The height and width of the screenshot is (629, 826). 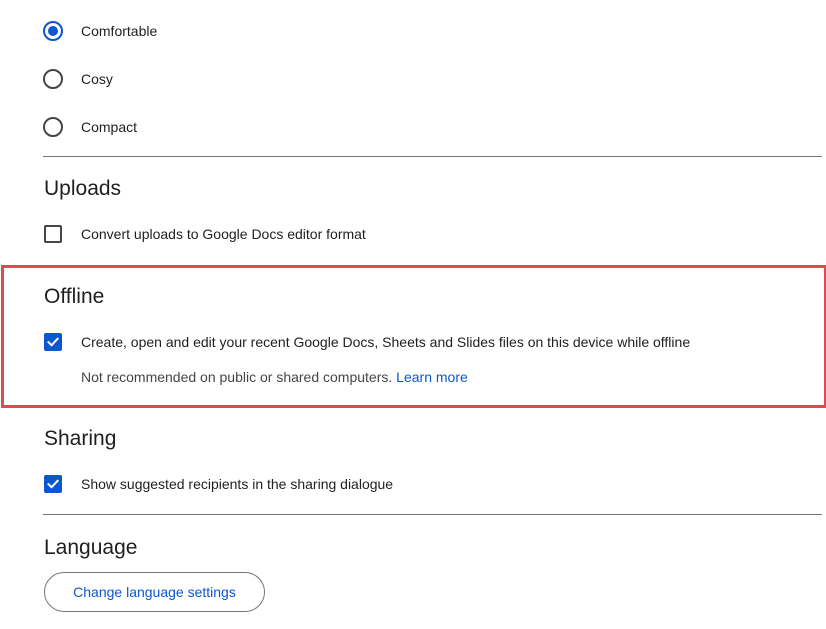 What do you see at coordinates (74, 296) in the screenshot?
I see `offline-title: Offline` at bounding box center [74, 296].